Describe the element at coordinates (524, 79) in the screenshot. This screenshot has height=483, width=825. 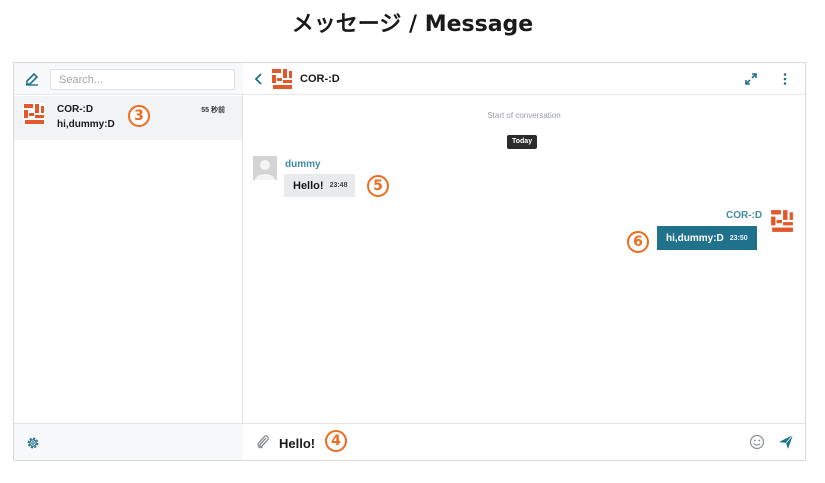
I see `chat-header: COR-:D` at that location.